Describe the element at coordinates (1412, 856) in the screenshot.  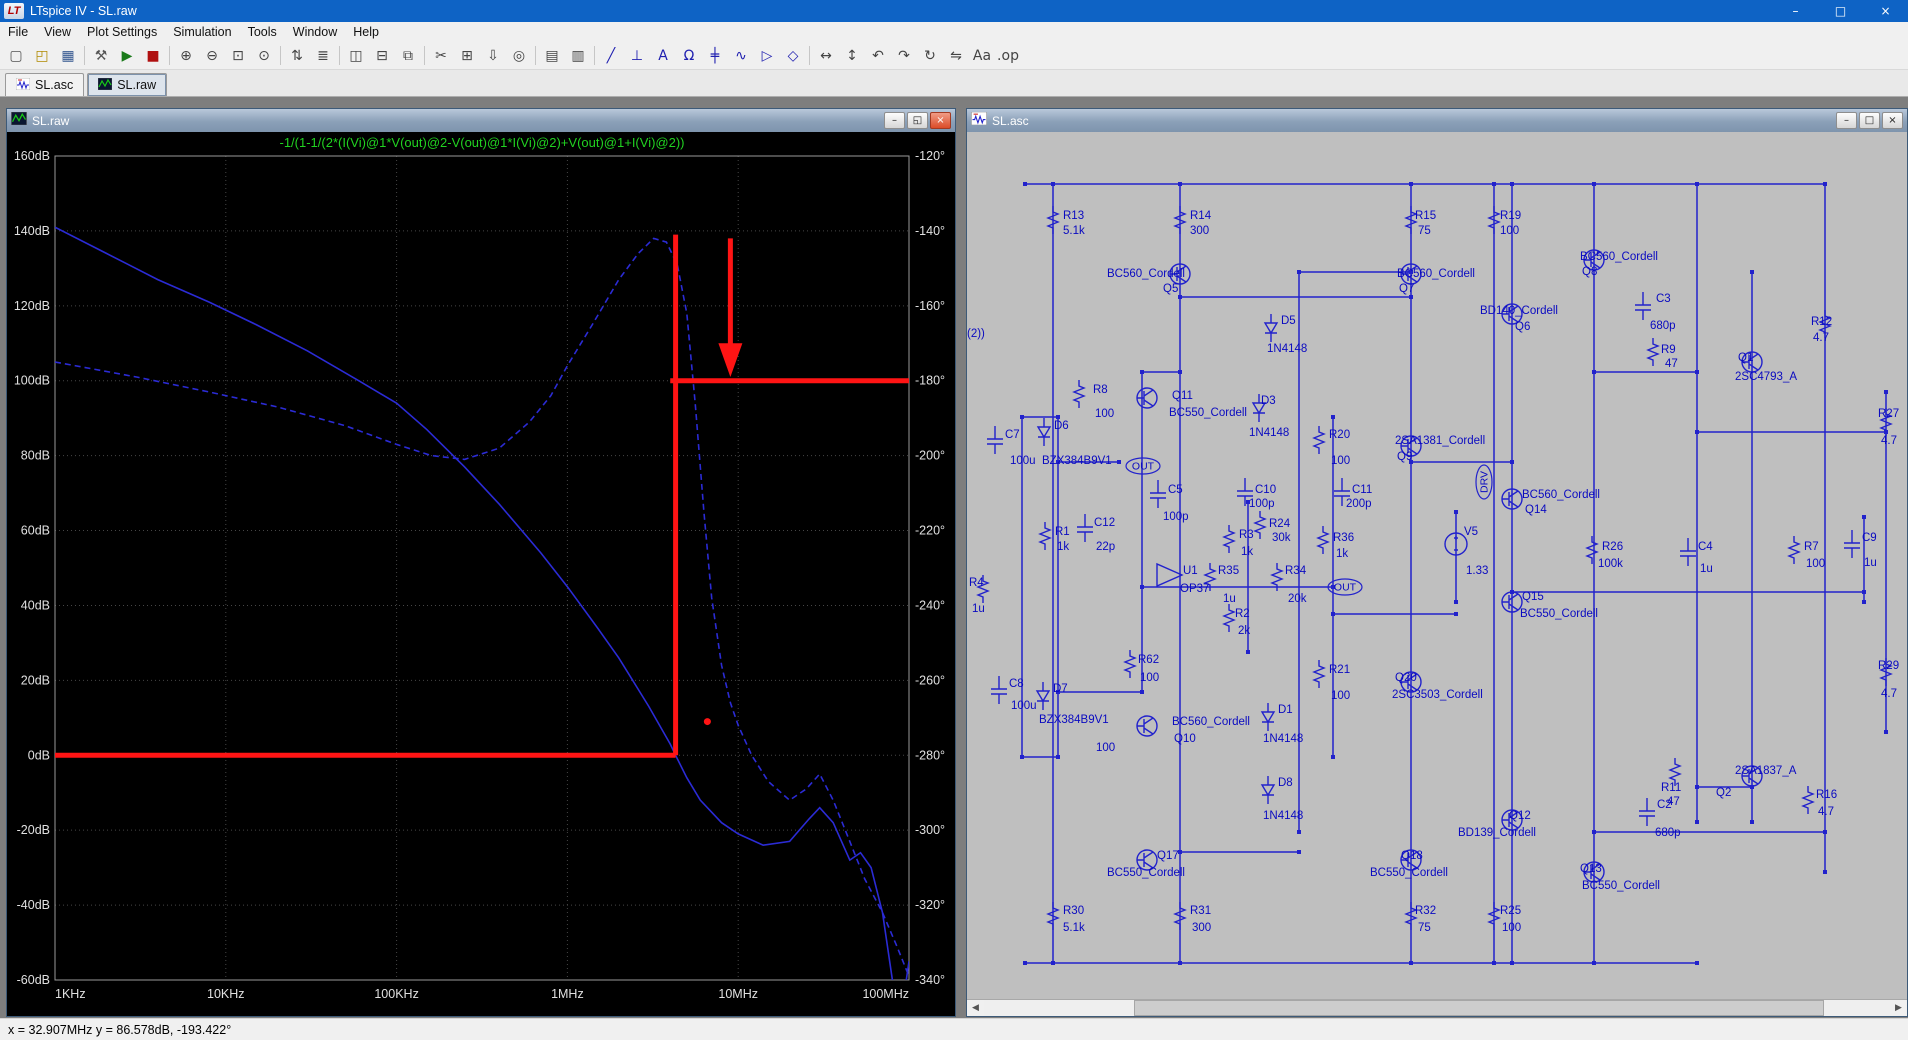
I see `component-label: Q18` at that location.